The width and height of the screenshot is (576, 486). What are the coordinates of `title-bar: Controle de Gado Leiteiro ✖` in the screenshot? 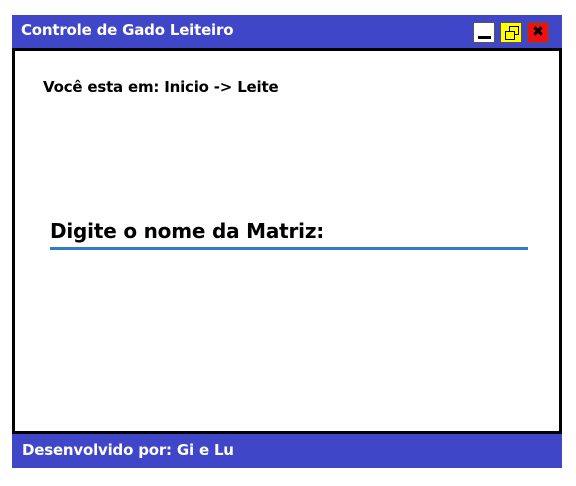 It's located at (287, 31).